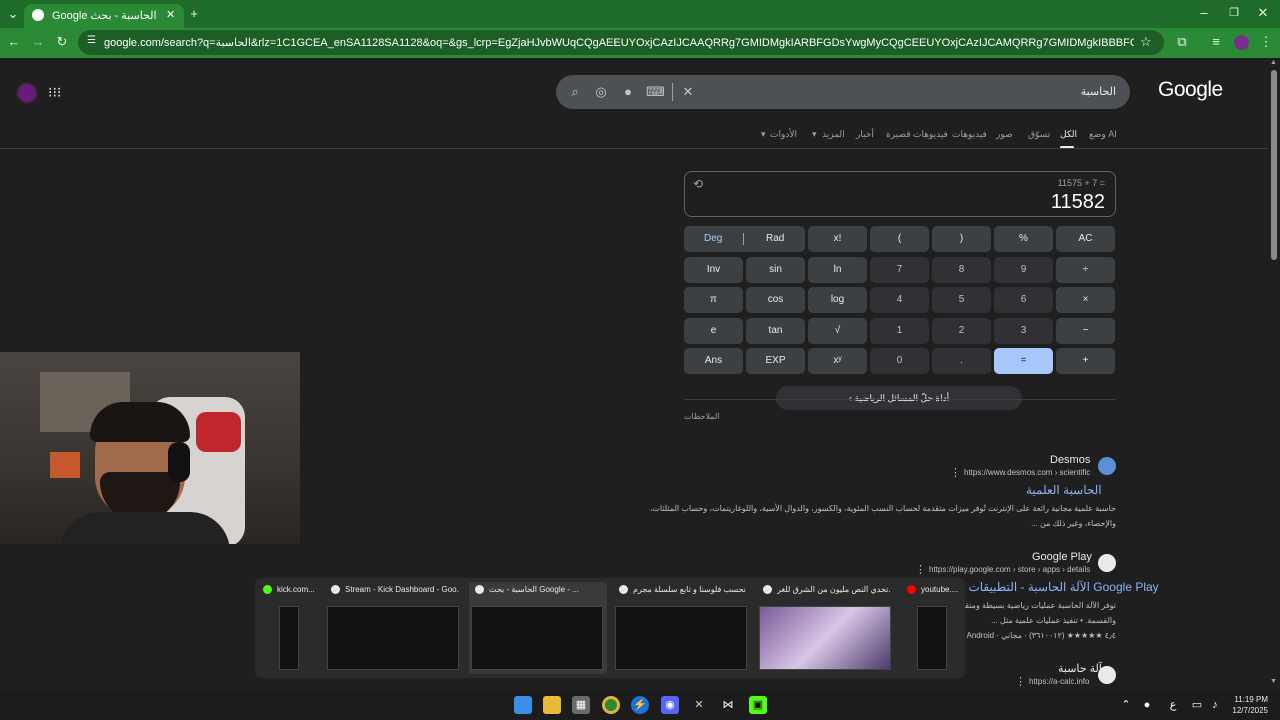 Image resolution: width=1280 pixels, height=720 pixels. Describe the element at coordinates (961, 300) in the screenshot. I see `calc-key: 5` at that location.